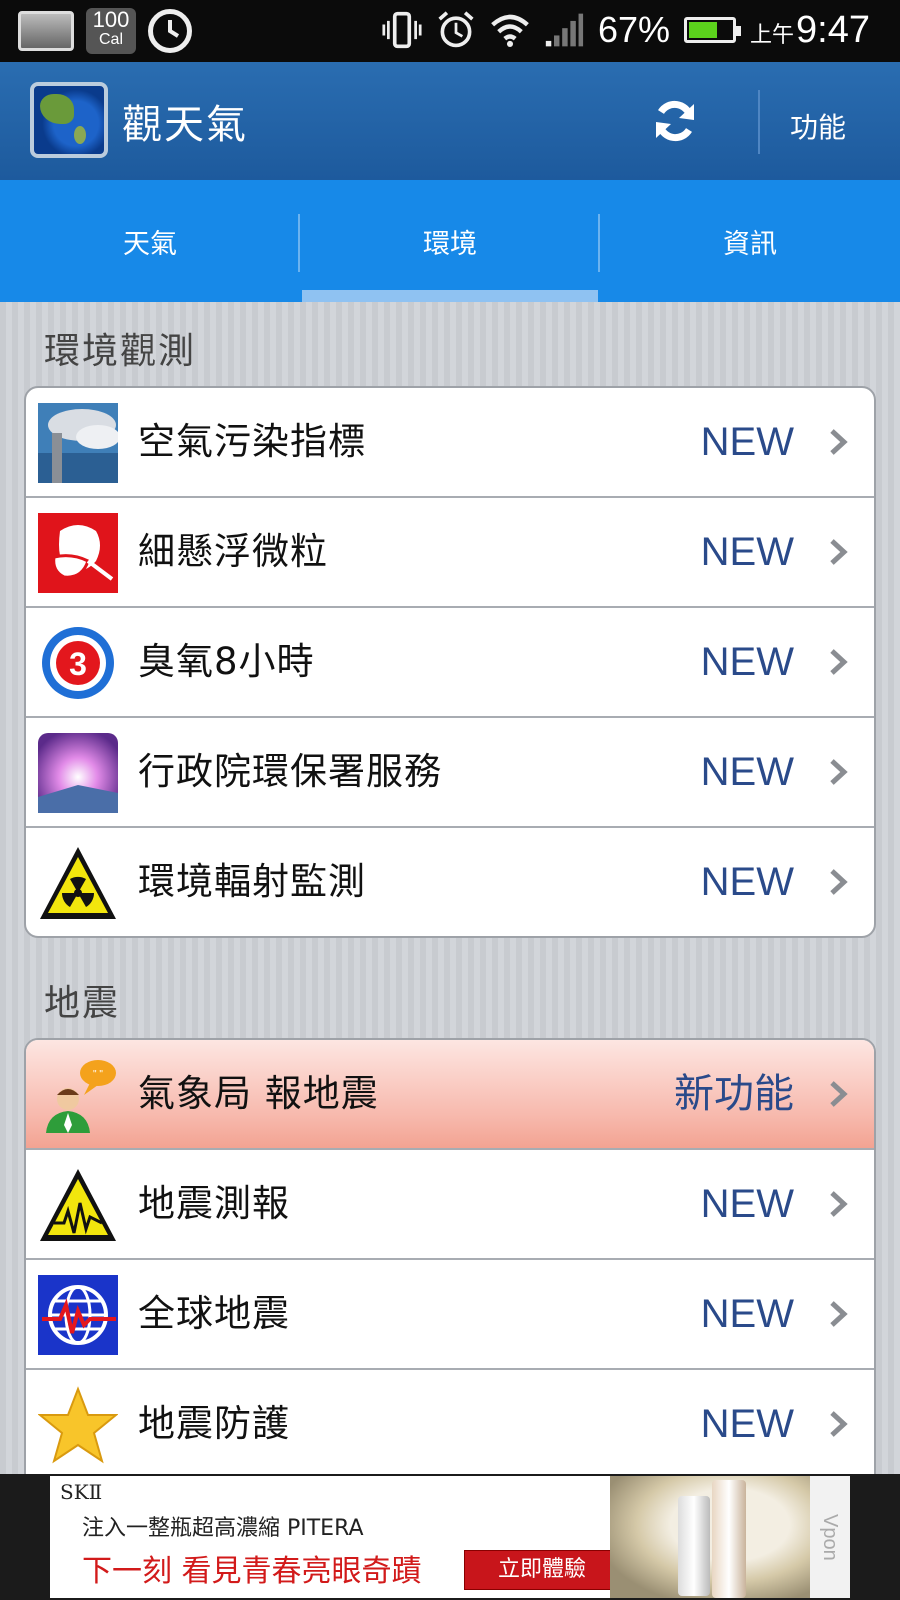  I want to click on section-title-environment: 環境觀測, so click(120, 351).